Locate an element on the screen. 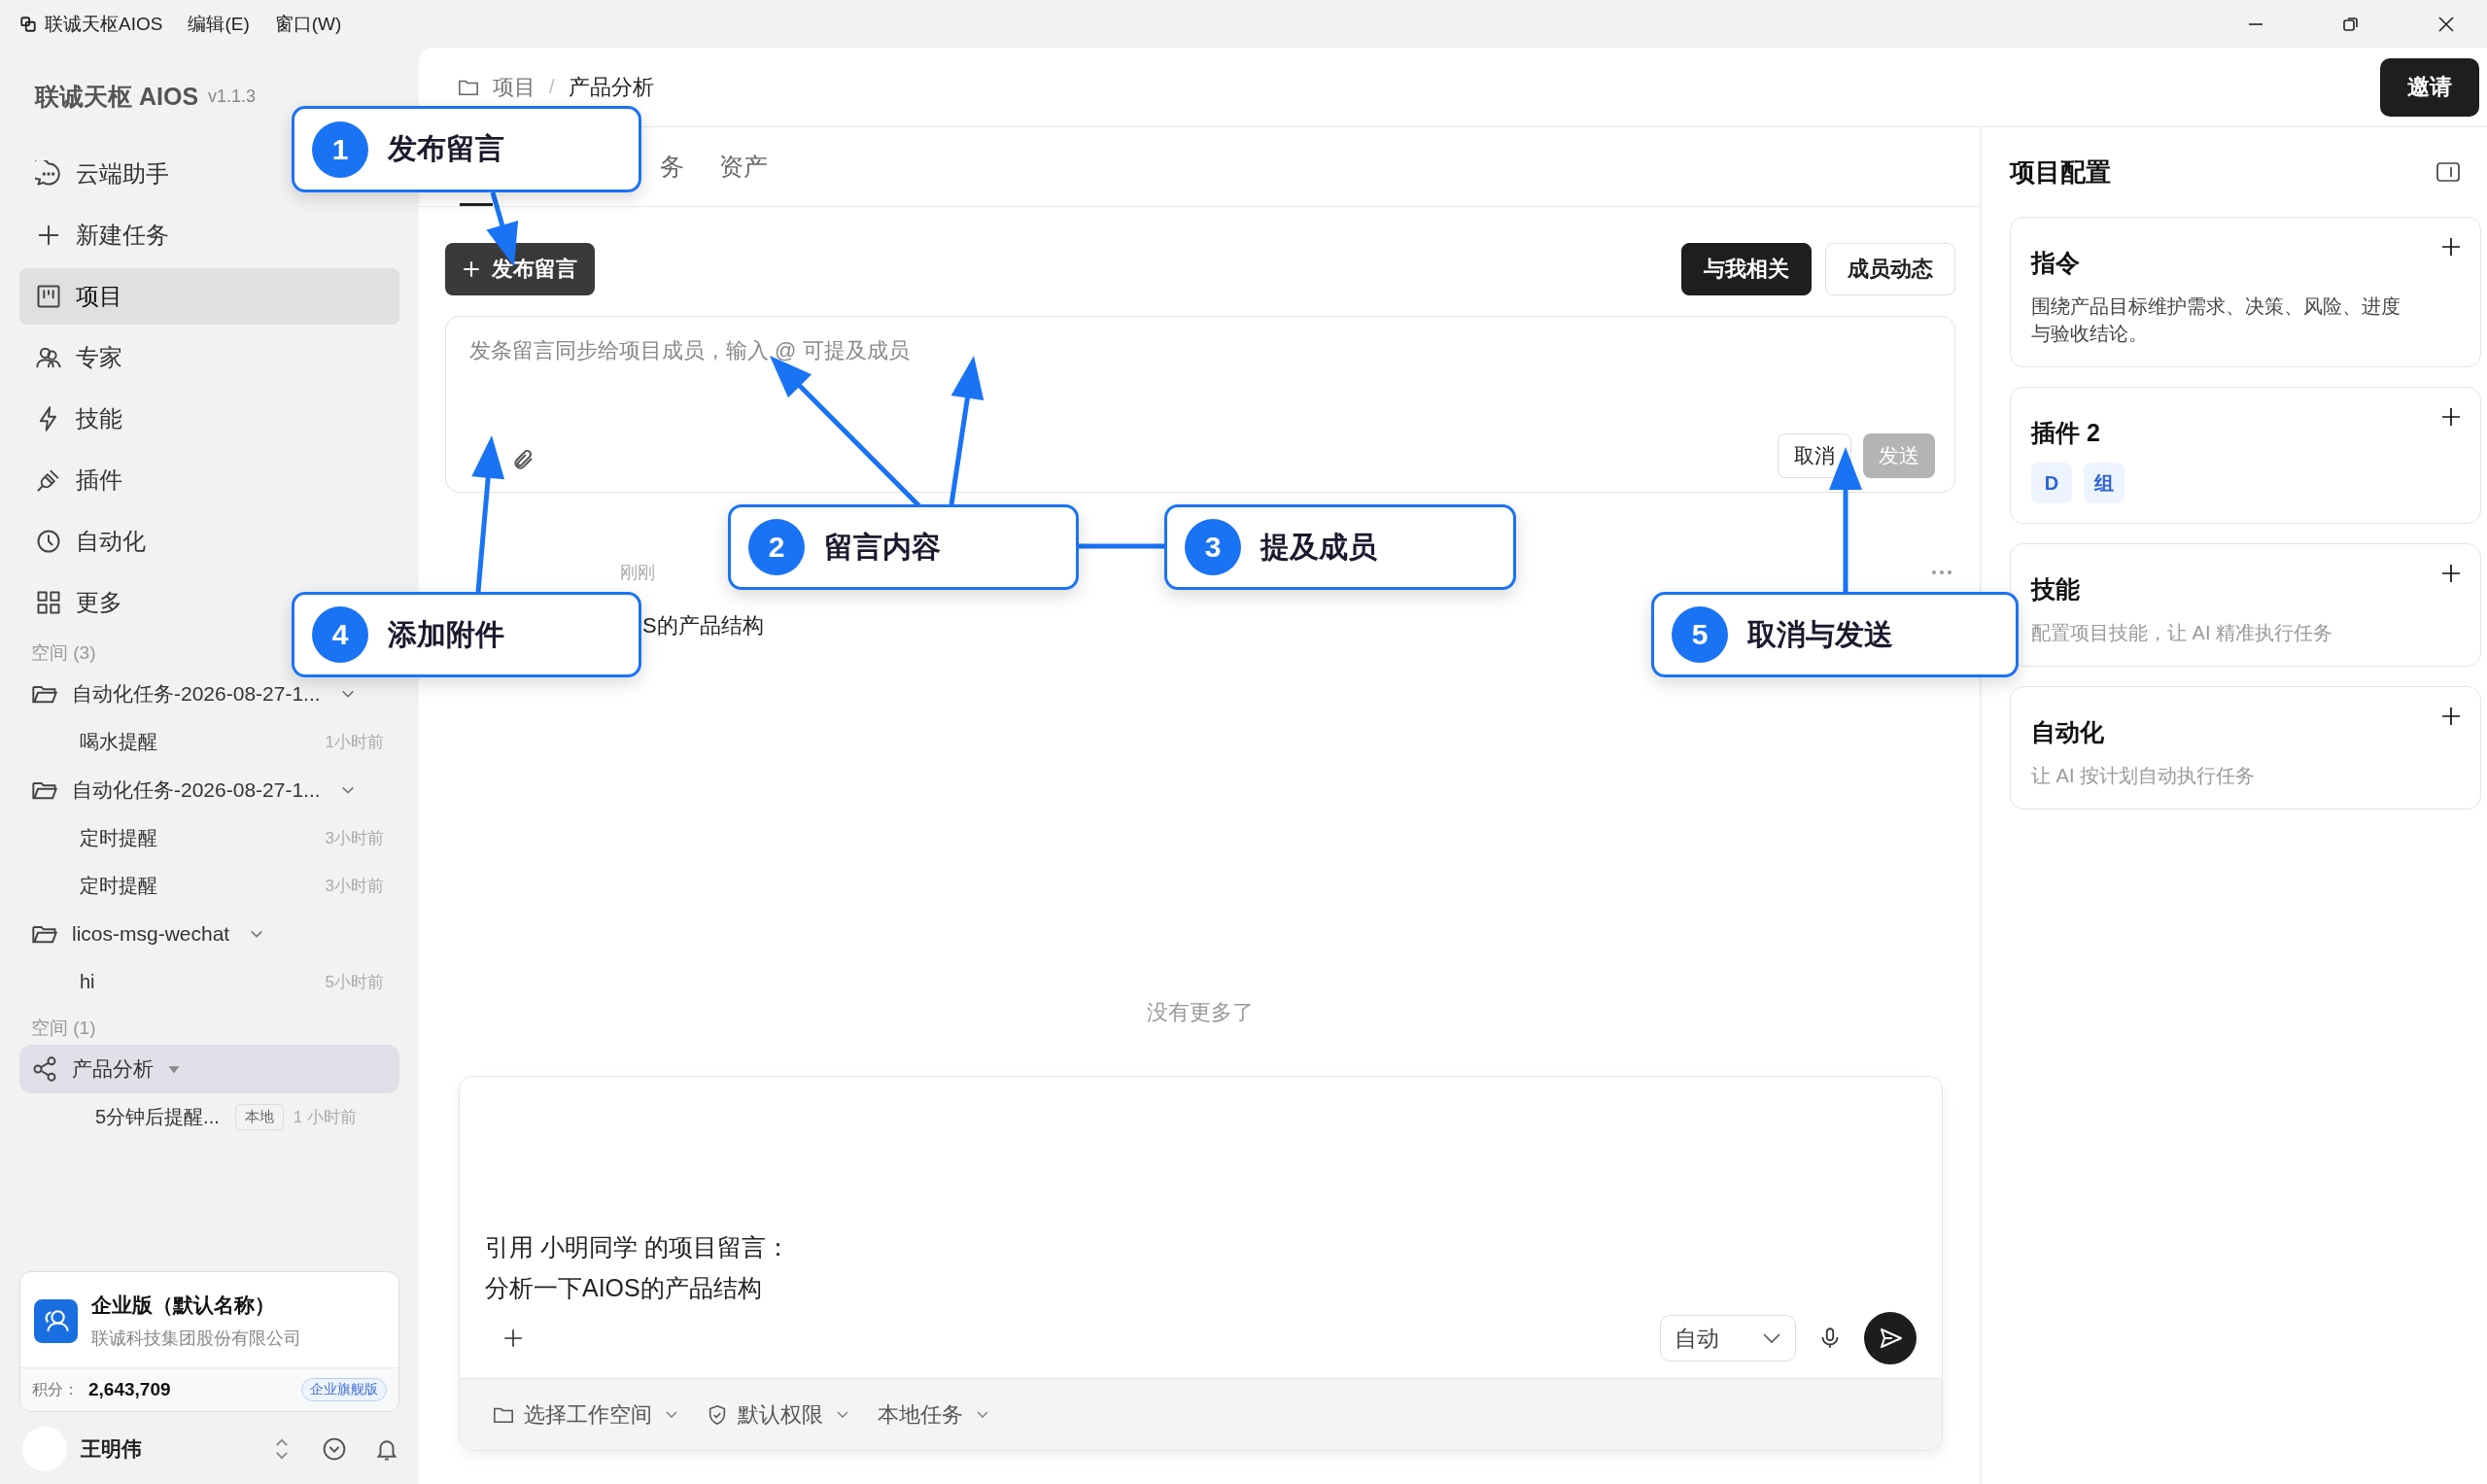 This screenshot has width=2487, height=1484. callout-label: 取消与发送 is located at coordinates (1820, 634).